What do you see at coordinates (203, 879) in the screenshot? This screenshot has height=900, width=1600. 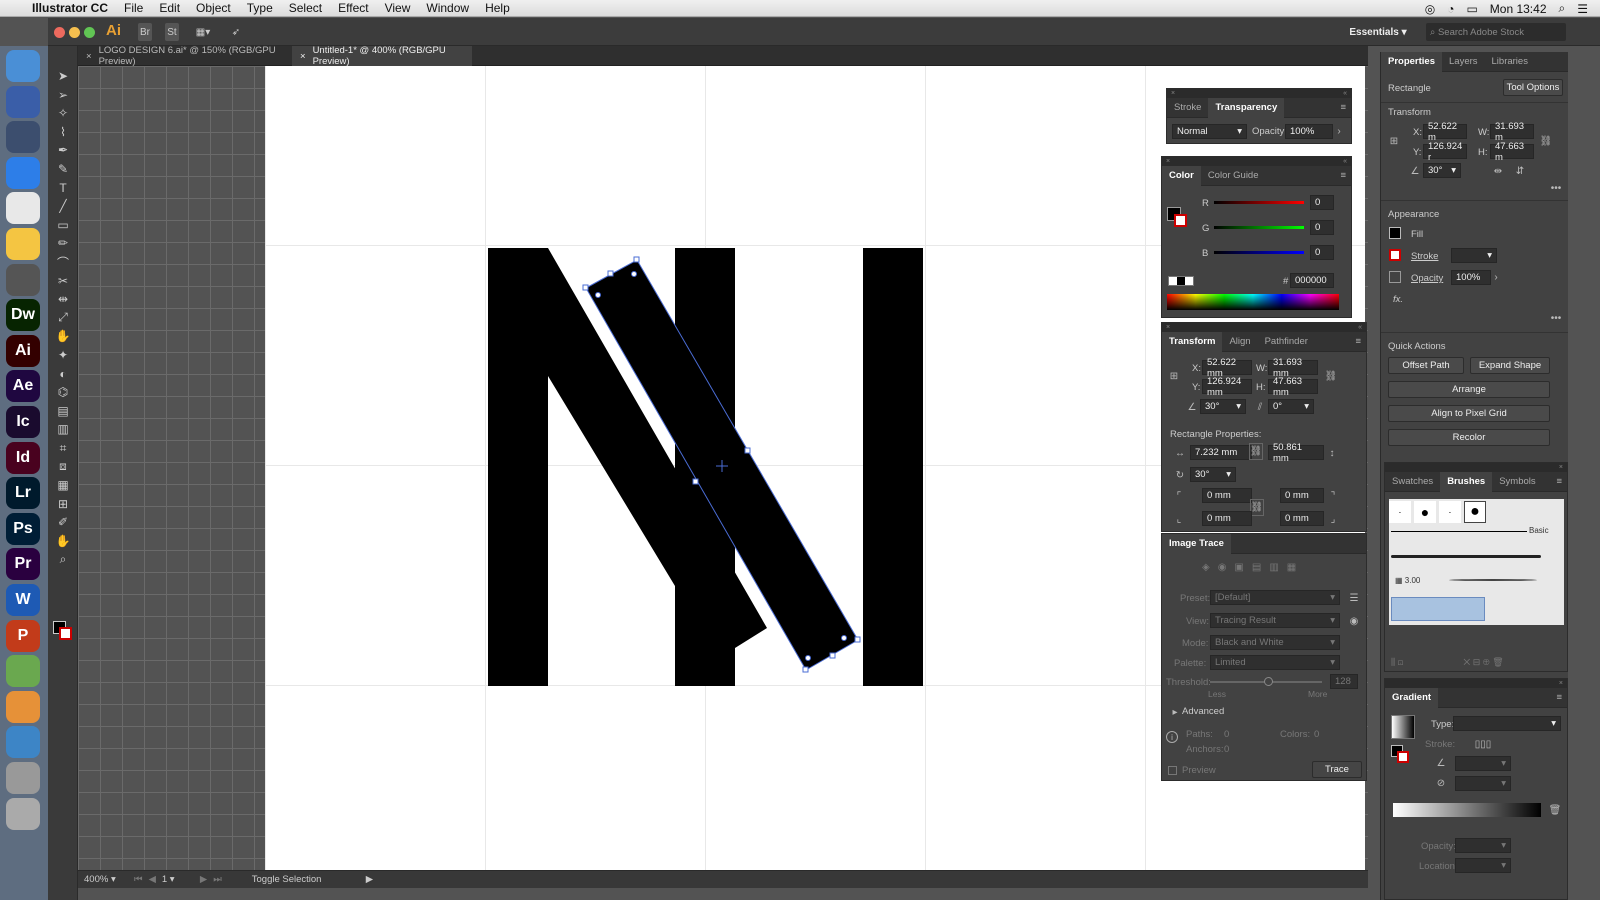 I see `next-artboard-icon: ▶` at bounding box center [203, 879].